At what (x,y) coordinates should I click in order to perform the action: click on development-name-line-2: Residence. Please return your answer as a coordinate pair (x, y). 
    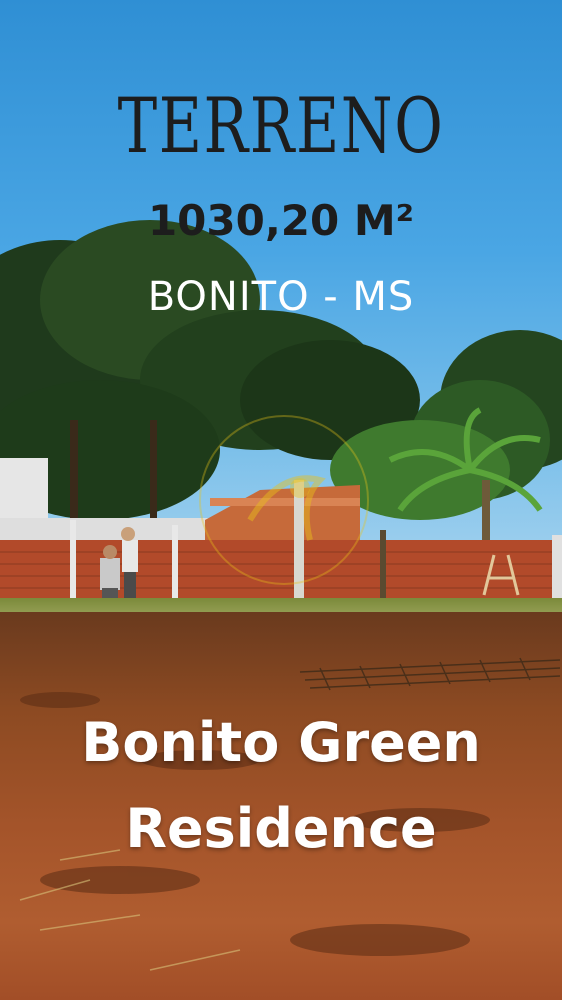
    Looking at the image, I should click on (281, 829).